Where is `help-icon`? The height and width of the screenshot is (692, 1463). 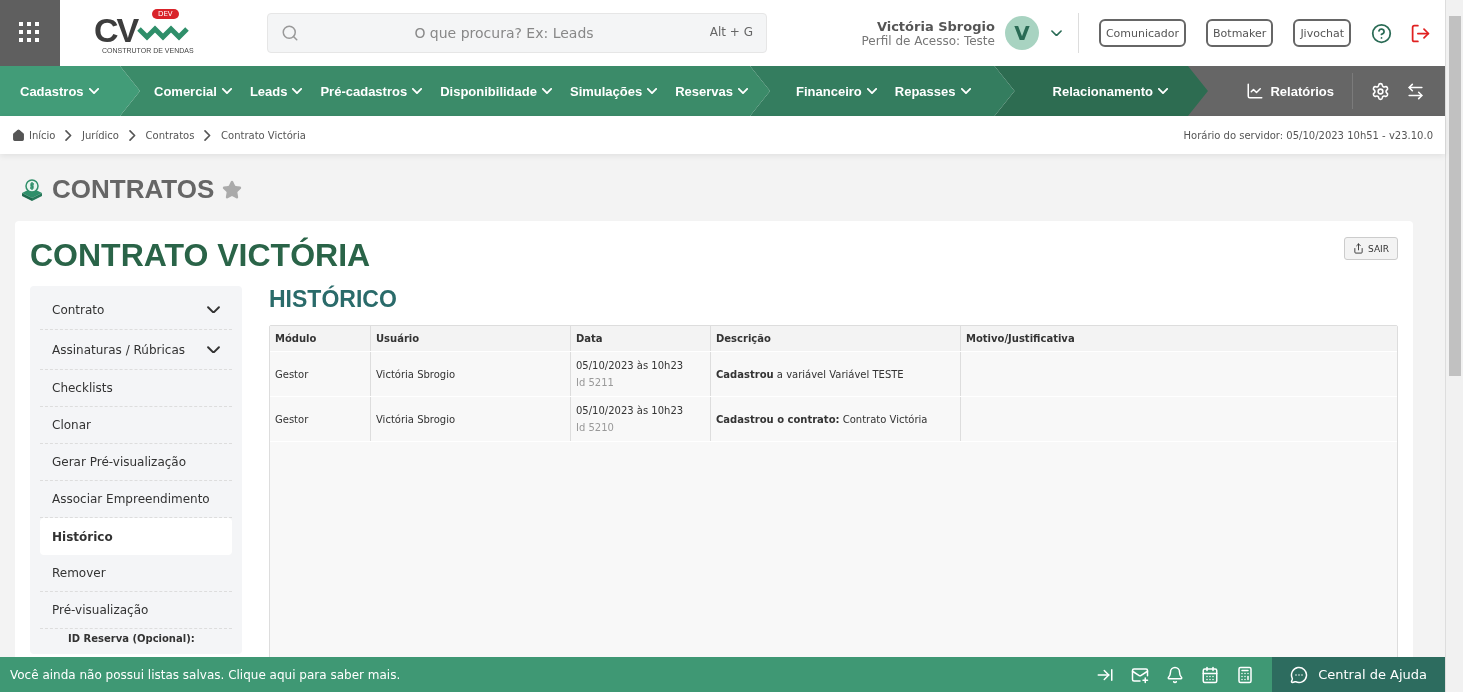
help-icon is located at coordinates (1381, 33).